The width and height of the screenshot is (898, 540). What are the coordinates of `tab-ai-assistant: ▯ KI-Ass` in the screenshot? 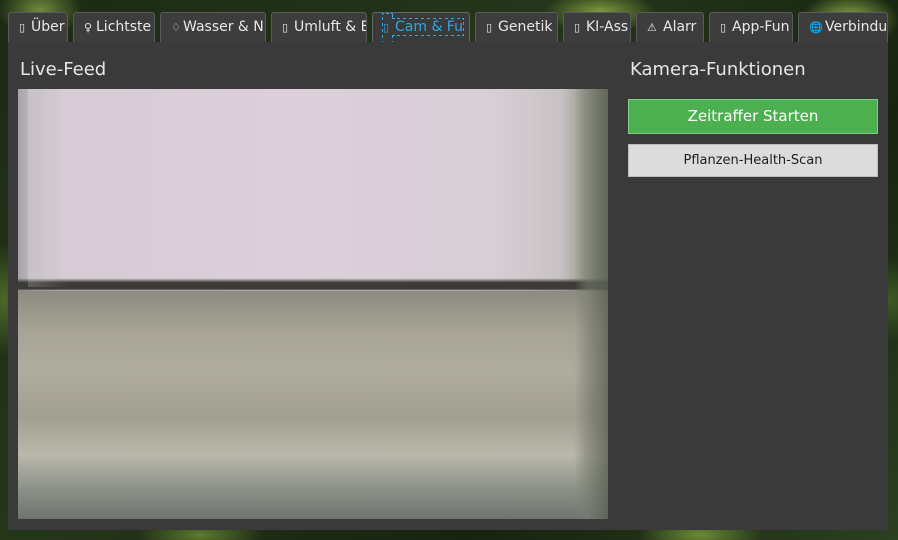 It's located at (597, 27).